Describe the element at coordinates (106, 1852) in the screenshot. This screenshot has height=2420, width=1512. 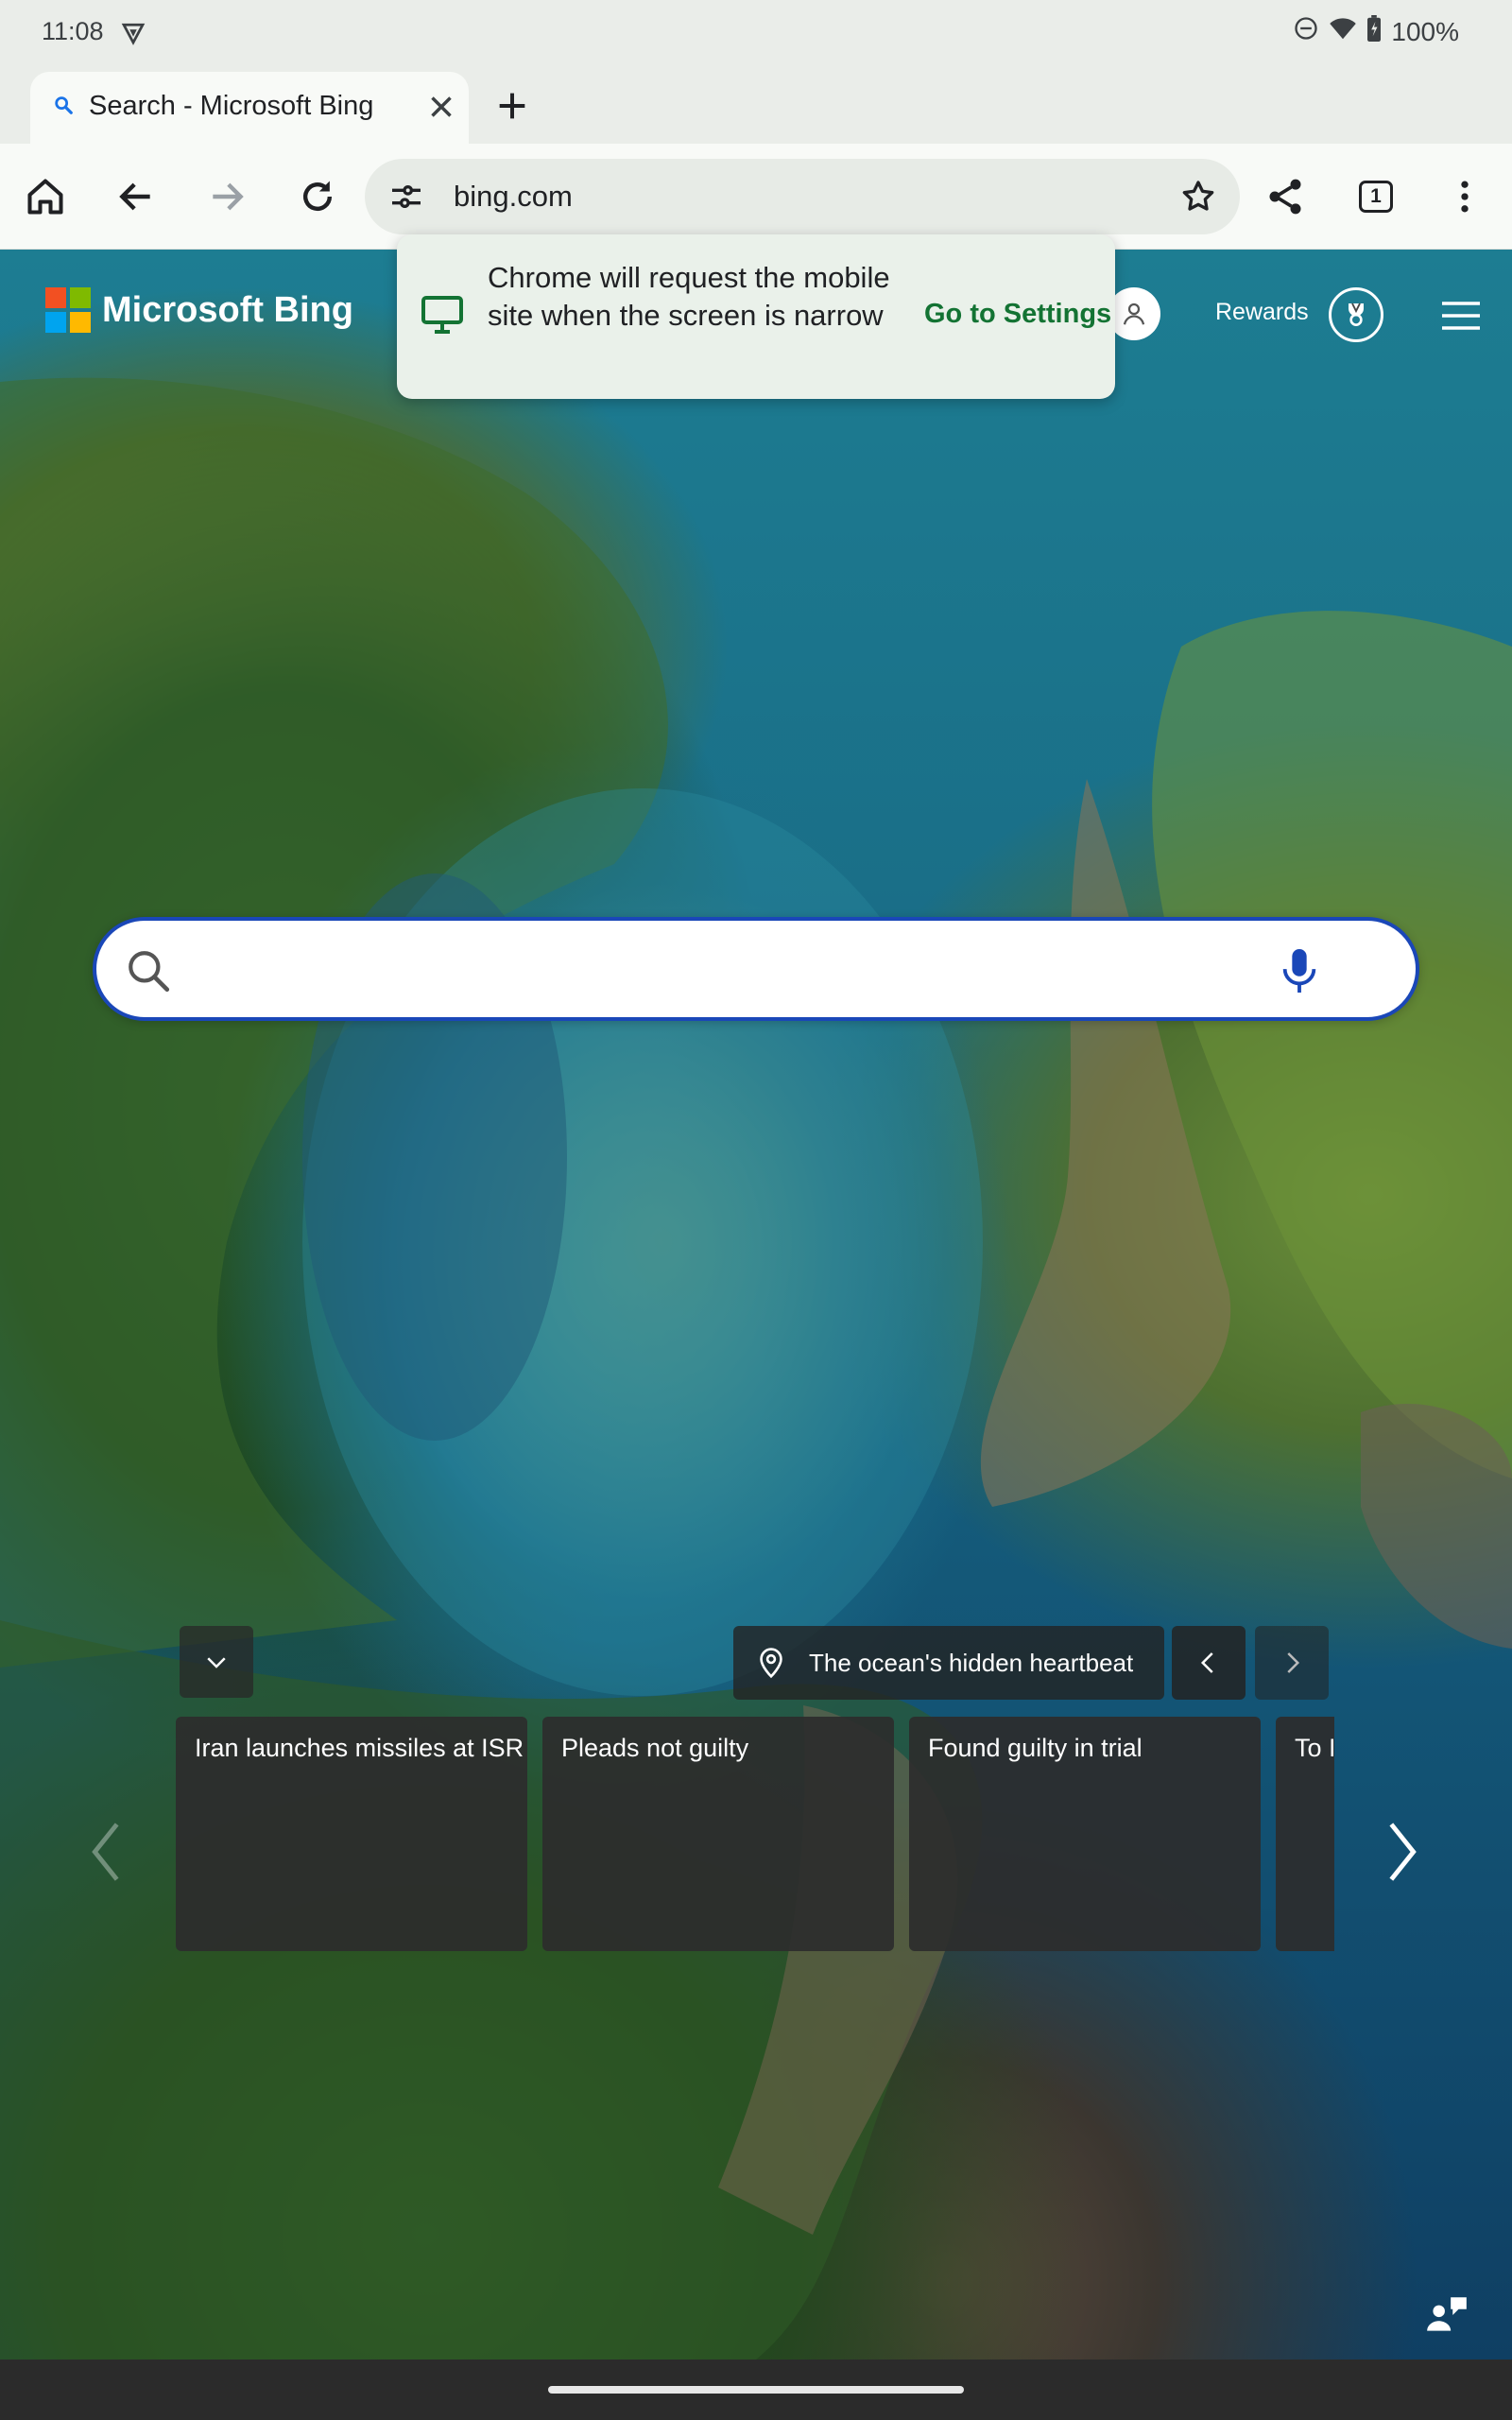
I see `news-prev-arrow-icon` at that location.